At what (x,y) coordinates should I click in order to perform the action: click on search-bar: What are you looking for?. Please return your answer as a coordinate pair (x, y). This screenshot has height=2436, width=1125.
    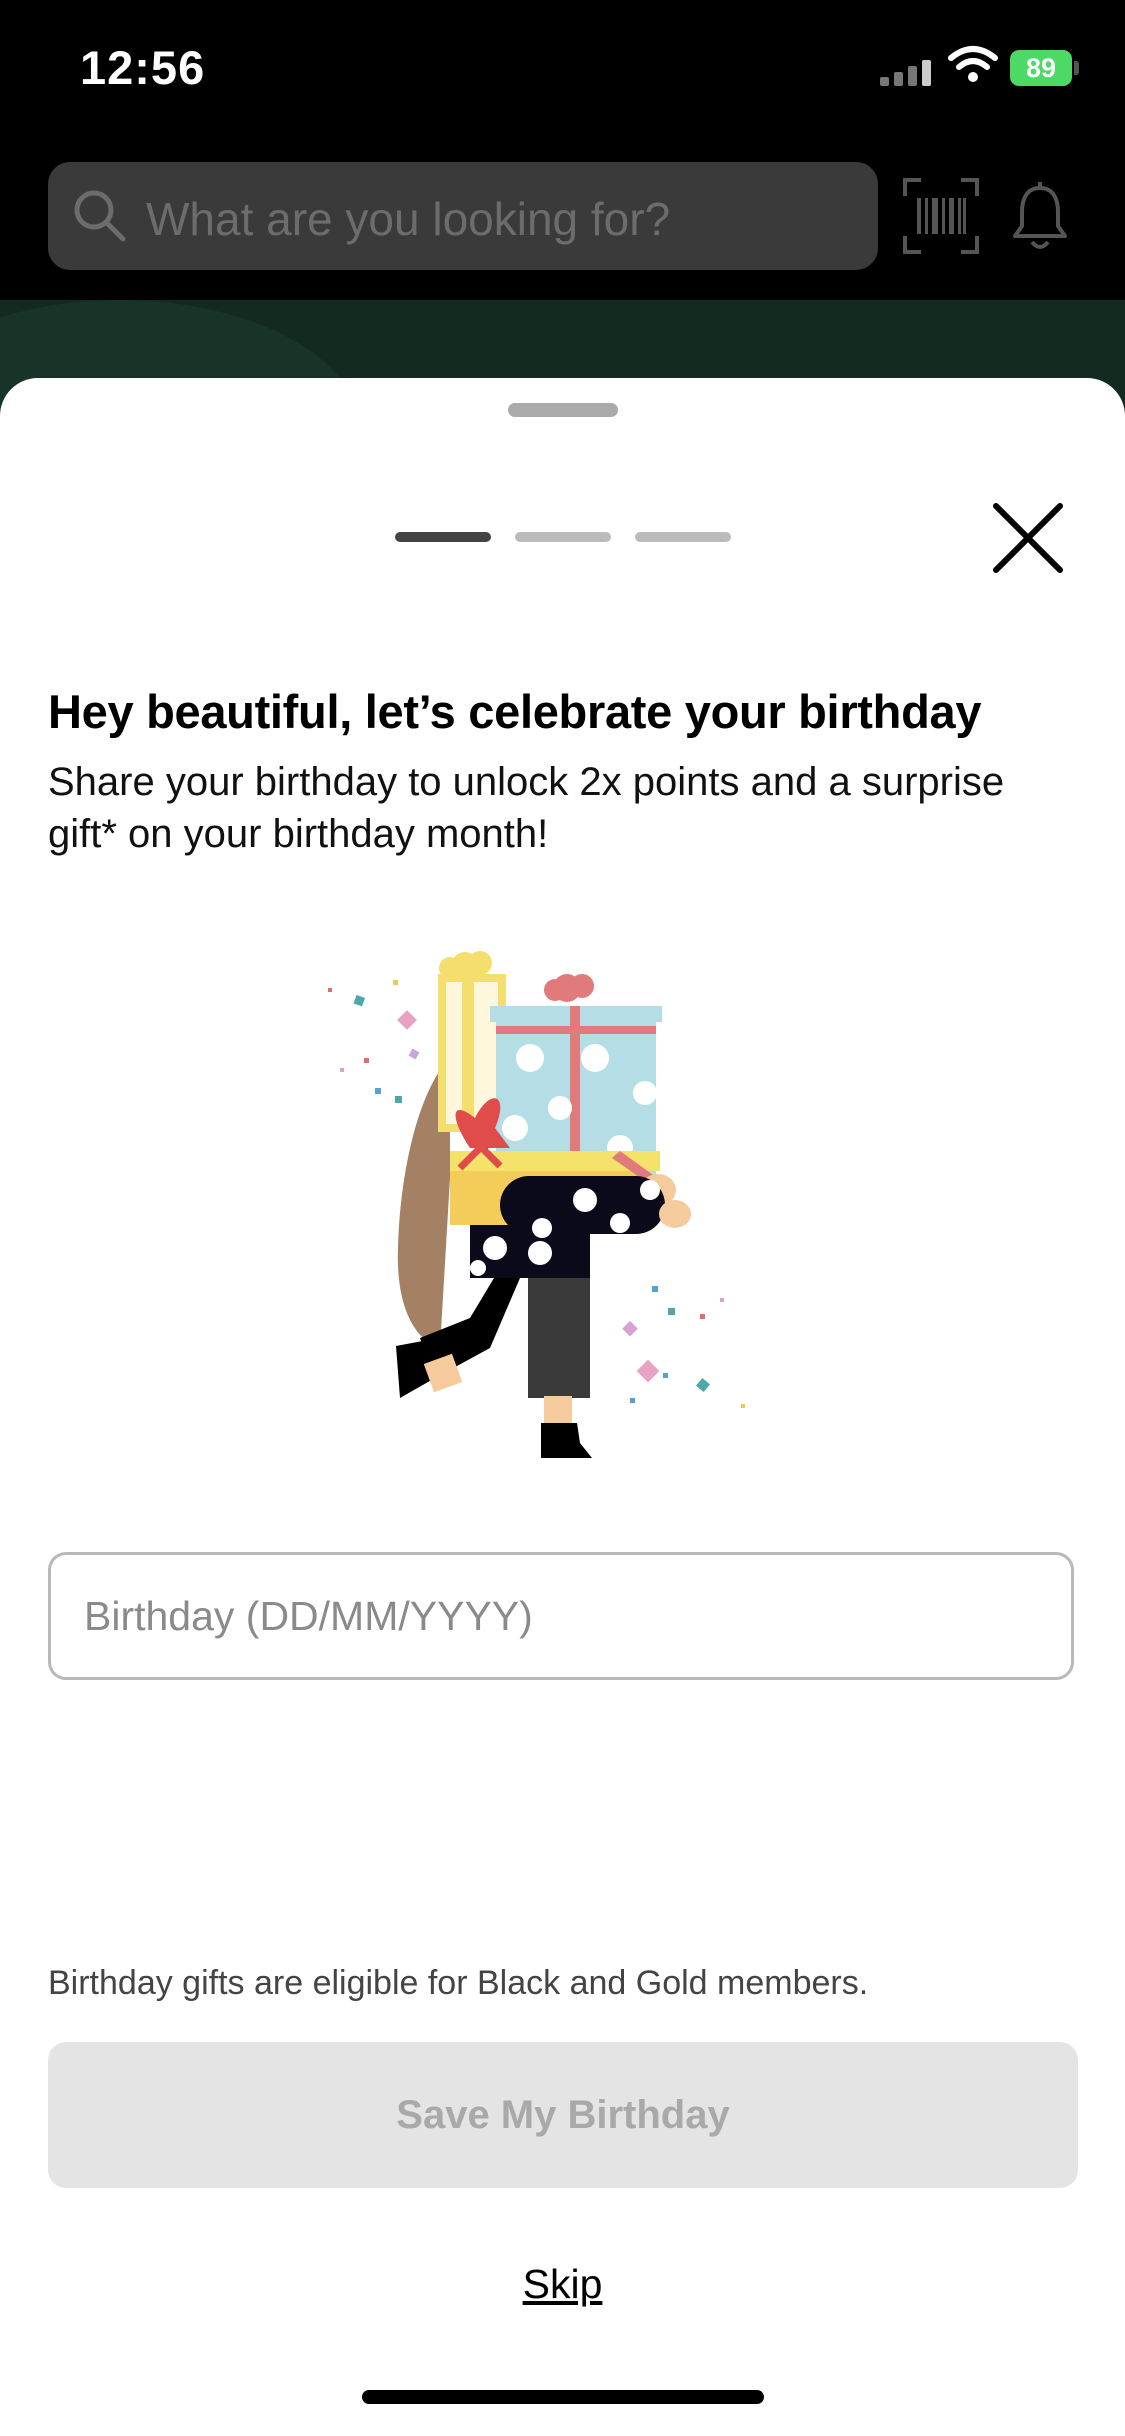
    Looking at the image, I should click on (463, 216).